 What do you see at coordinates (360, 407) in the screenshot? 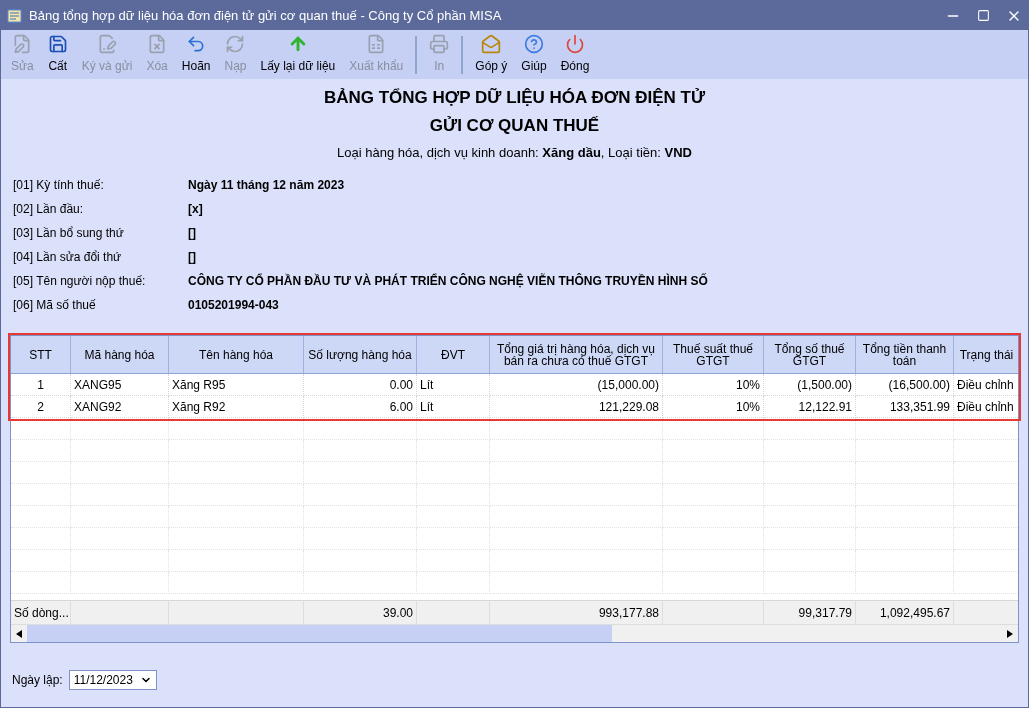
I see `table-cell: 6.00` at bounding box center [360, 407].